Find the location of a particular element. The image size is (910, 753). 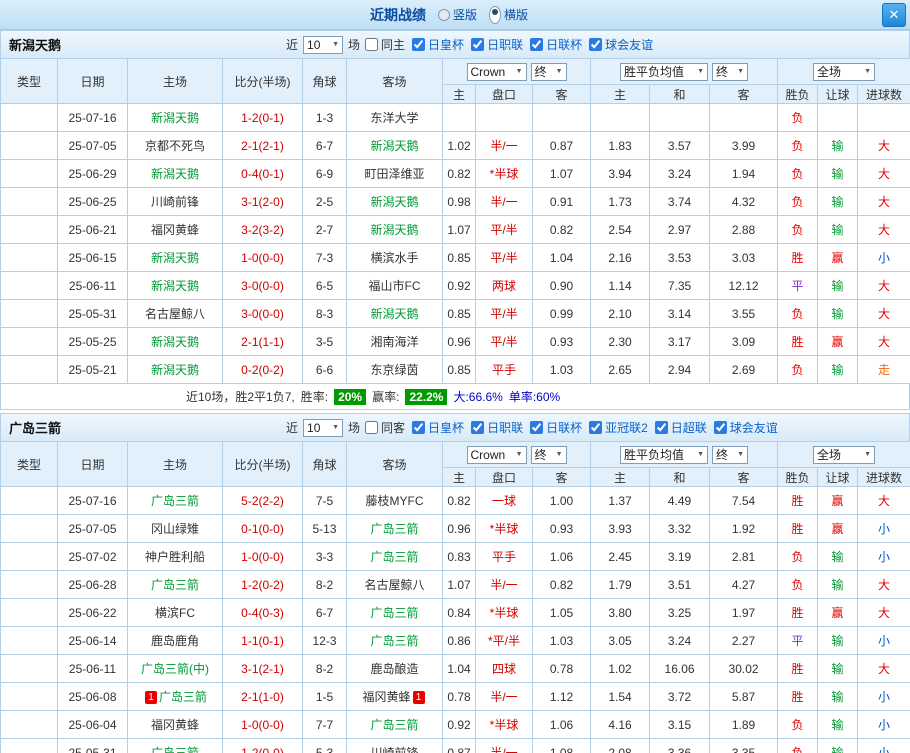

goals-result-cell: 小 is located at coordinates (883, 556).